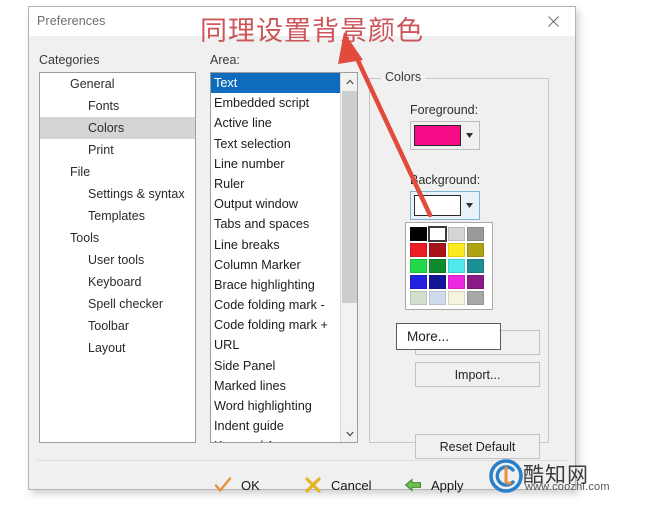  I want to click on window-title: Preferences, so click(71, 21).